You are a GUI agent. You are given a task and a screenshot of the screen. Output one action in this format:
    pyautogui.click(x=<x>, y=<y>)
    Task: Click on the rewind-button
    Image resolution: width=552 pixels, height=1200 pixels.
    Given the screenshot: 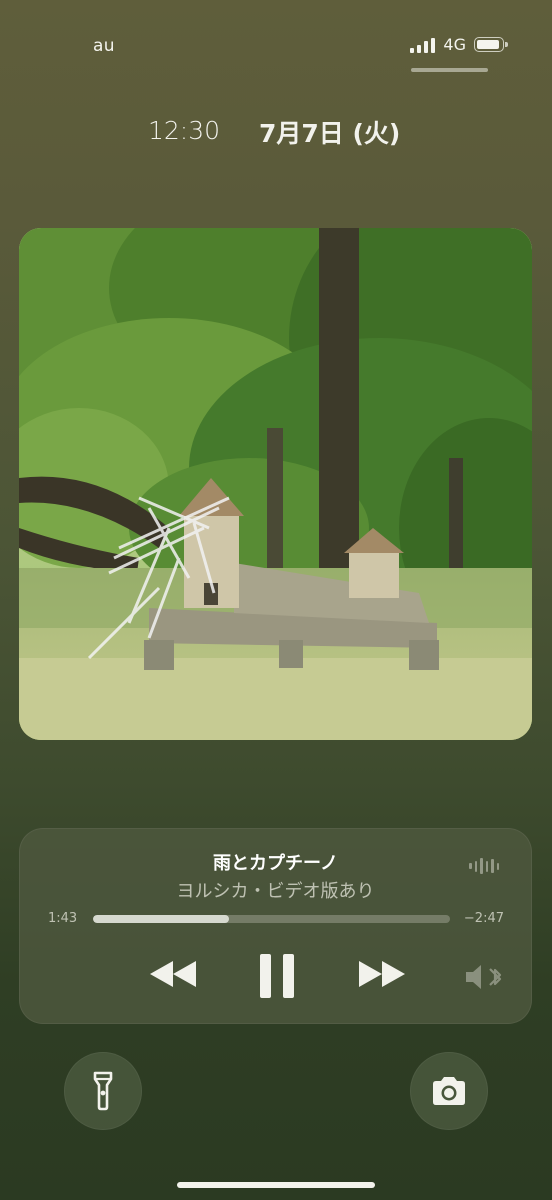 What is the action you would take?
    pyautogui.click(x=173, y=974)
    